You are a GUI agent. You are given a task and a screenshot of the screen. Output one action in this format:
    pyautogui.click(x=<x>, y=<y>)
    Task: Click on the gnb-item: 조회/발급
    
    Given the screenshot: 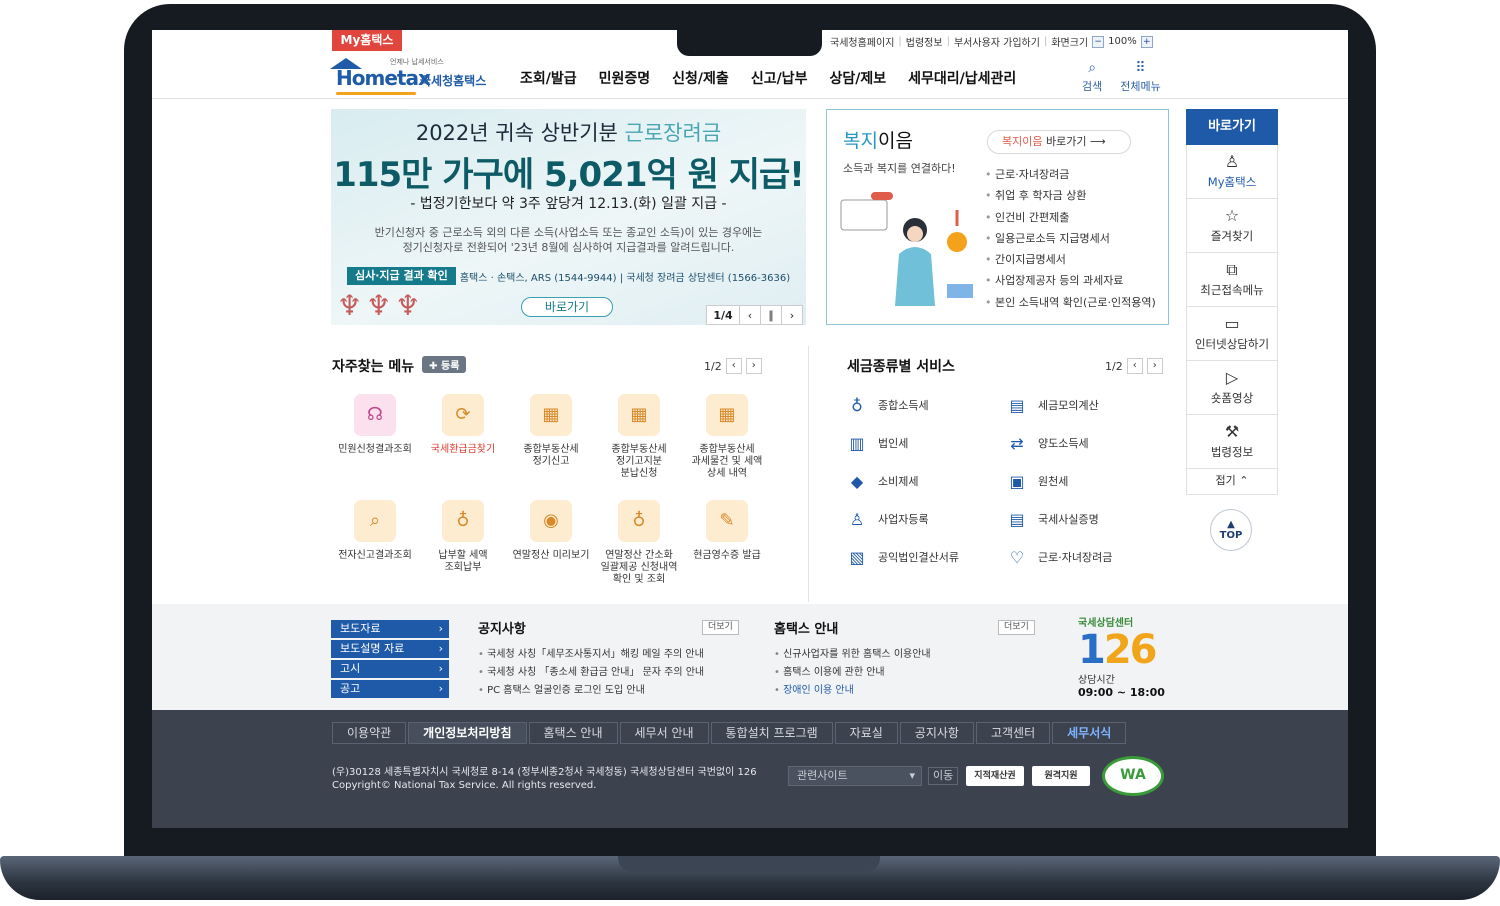 What is the action you would take?
    pyautogui.click(x=548, y=78)
    